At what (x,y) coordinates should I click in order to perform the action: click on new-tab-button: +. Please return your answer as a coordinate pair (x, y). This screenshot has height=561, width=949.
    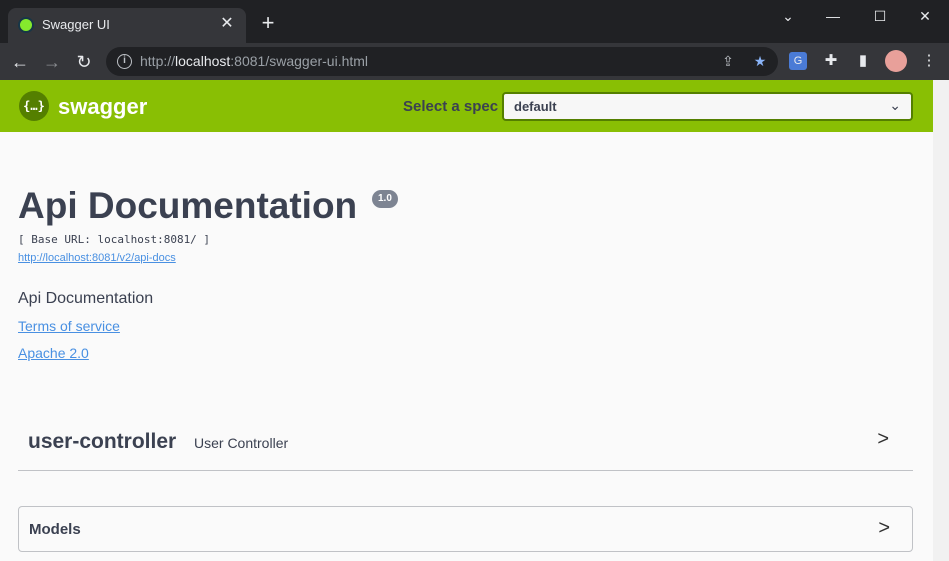
    Looking at the image, I should click on (268, 24).